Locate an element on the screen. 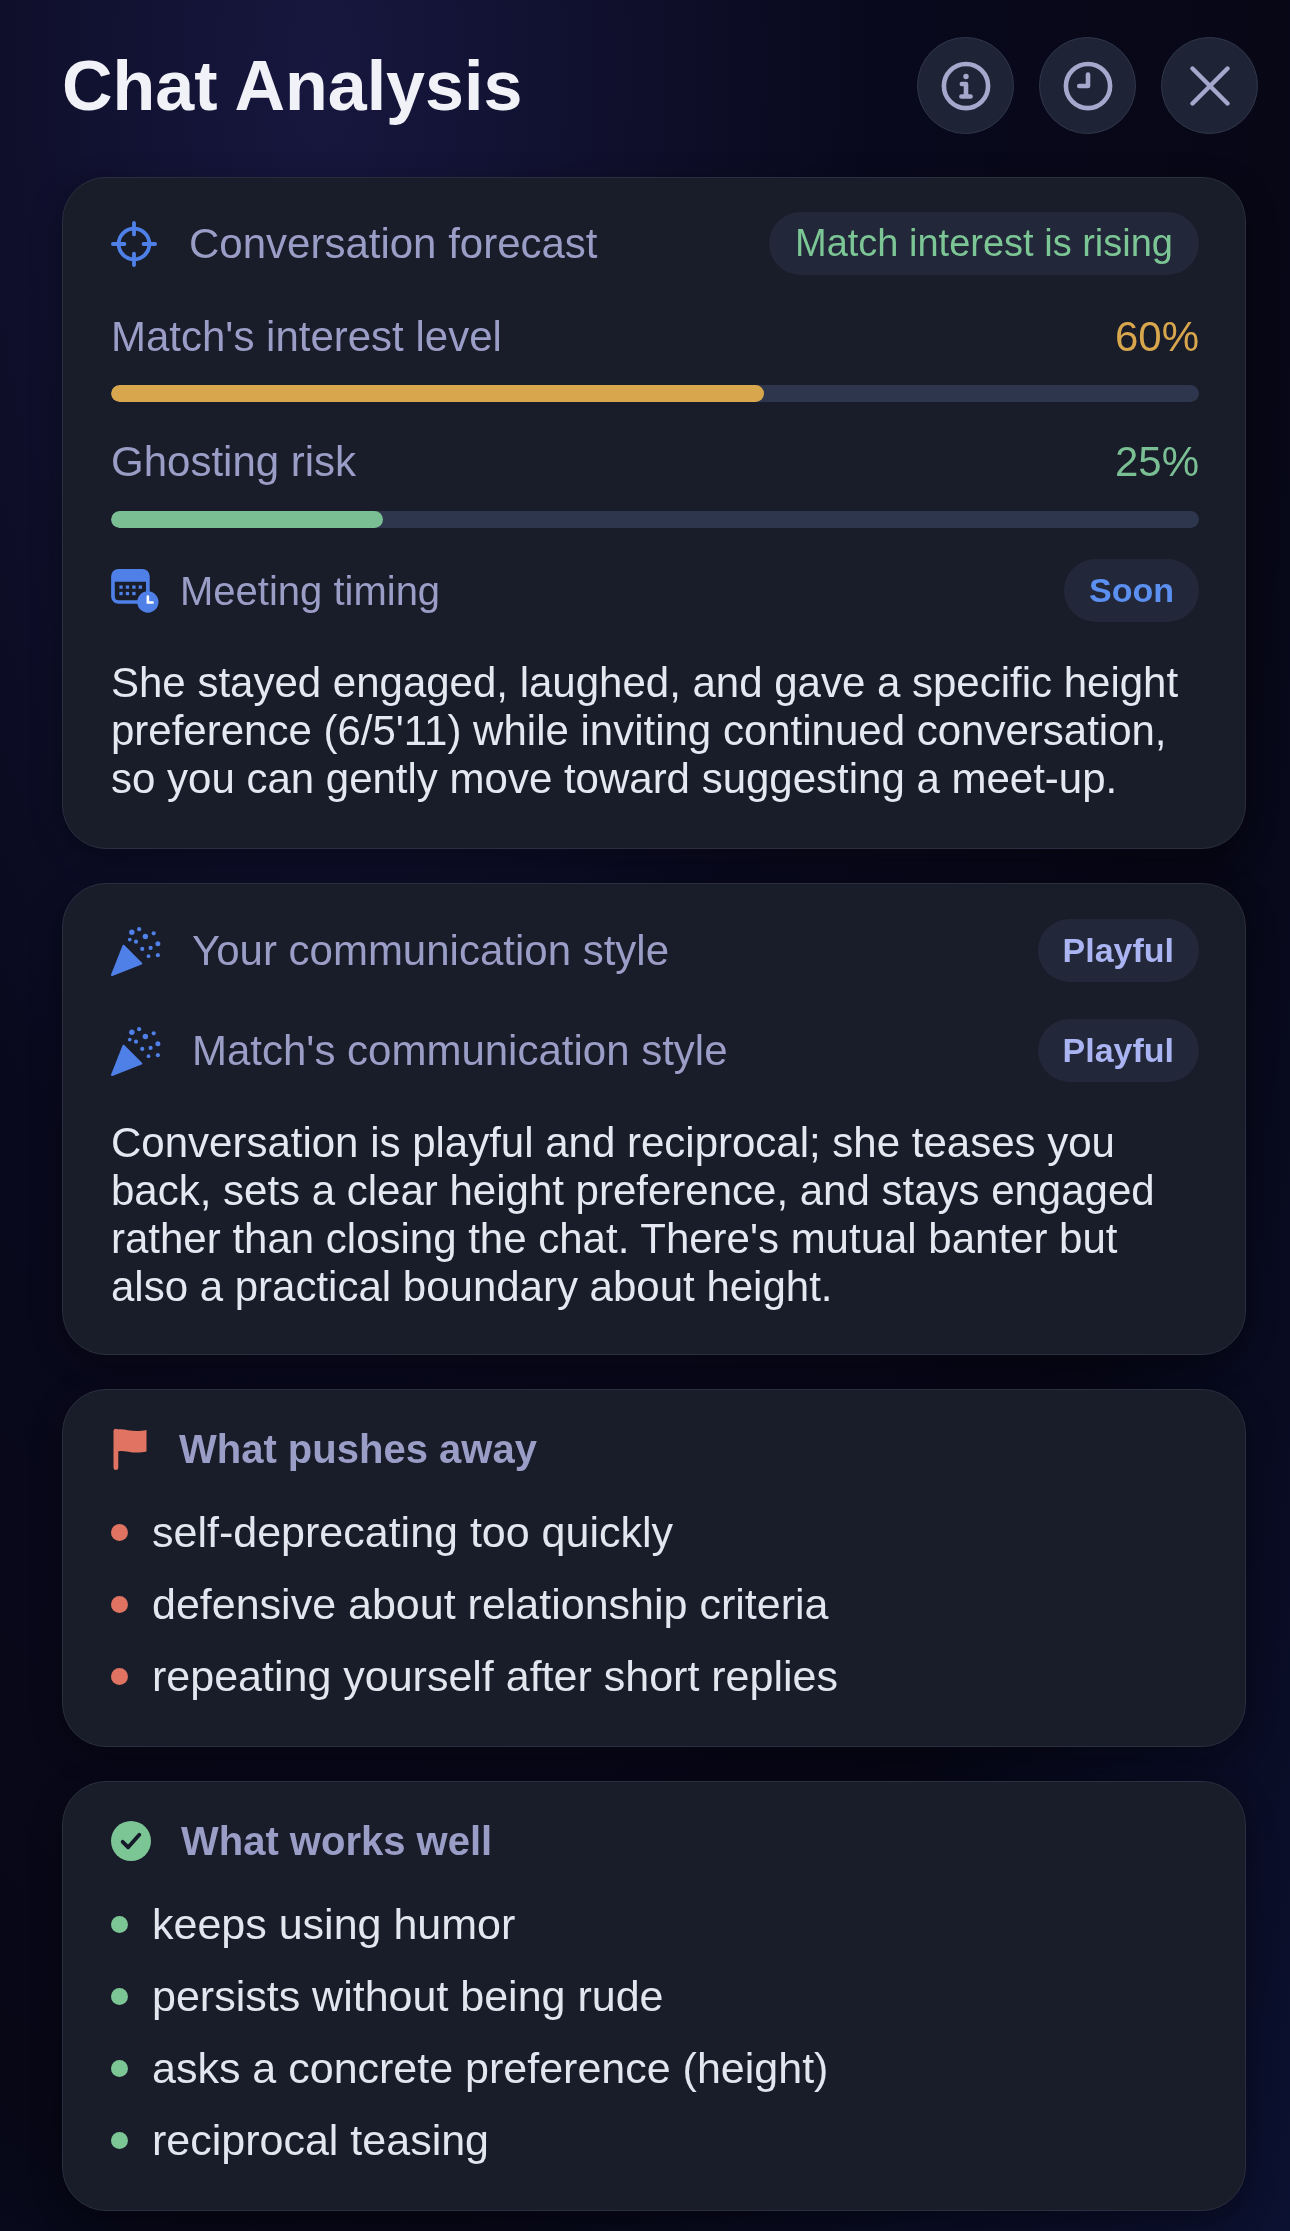  style-label: Your communication style is located at coordinates (430, 950).